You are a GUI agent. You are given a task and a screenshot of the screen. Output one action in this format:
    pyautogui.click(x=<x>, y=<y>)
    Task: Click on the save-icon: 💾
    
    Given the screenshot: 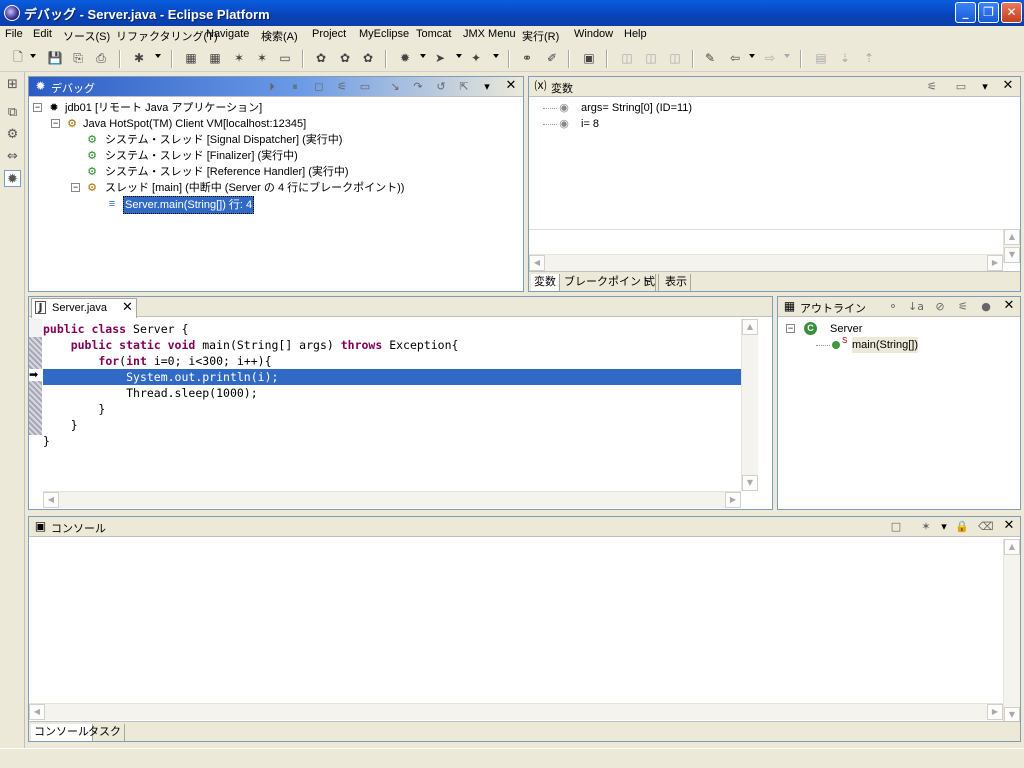 What is the action you would take?
    pyautogui.click(x=55, y=58)
    